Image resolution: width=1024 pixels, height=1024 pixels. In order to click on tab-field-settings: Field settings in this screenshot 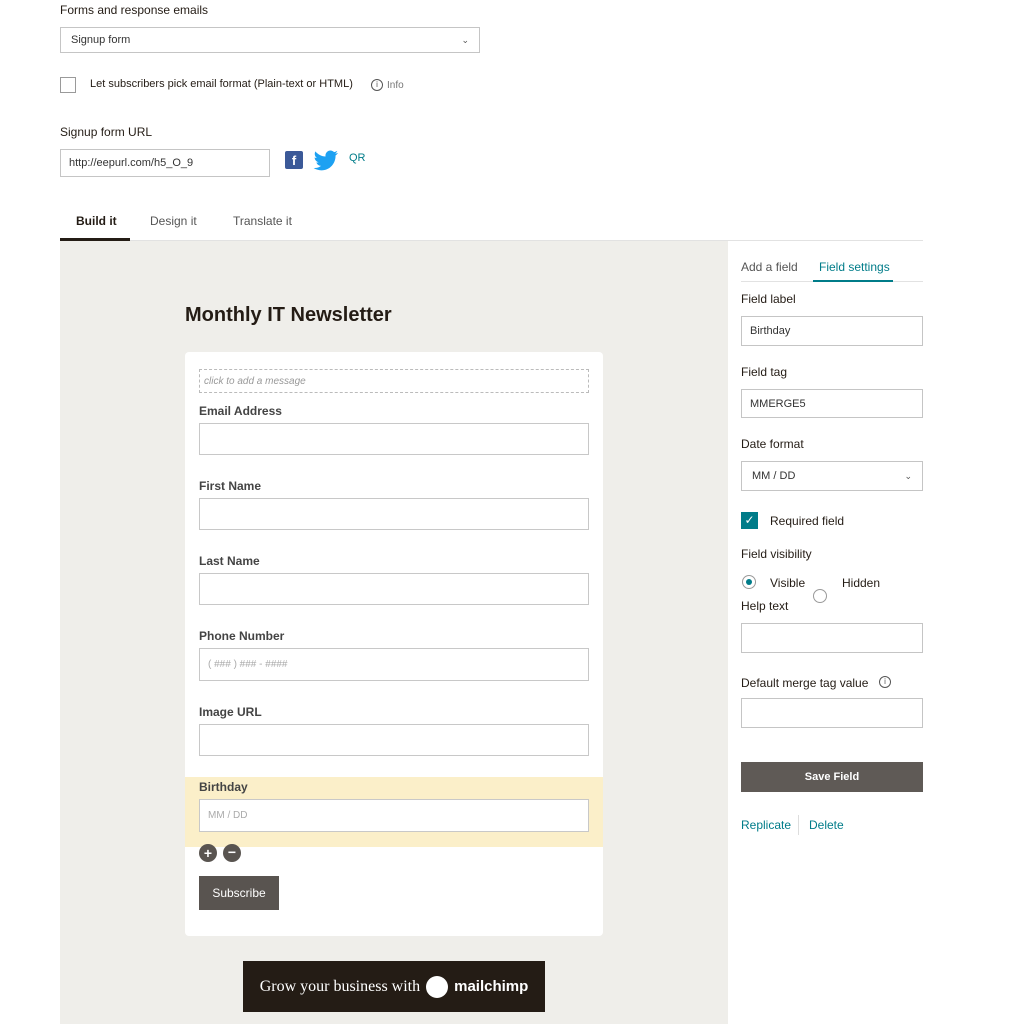, I will do `click(854, 267)`.